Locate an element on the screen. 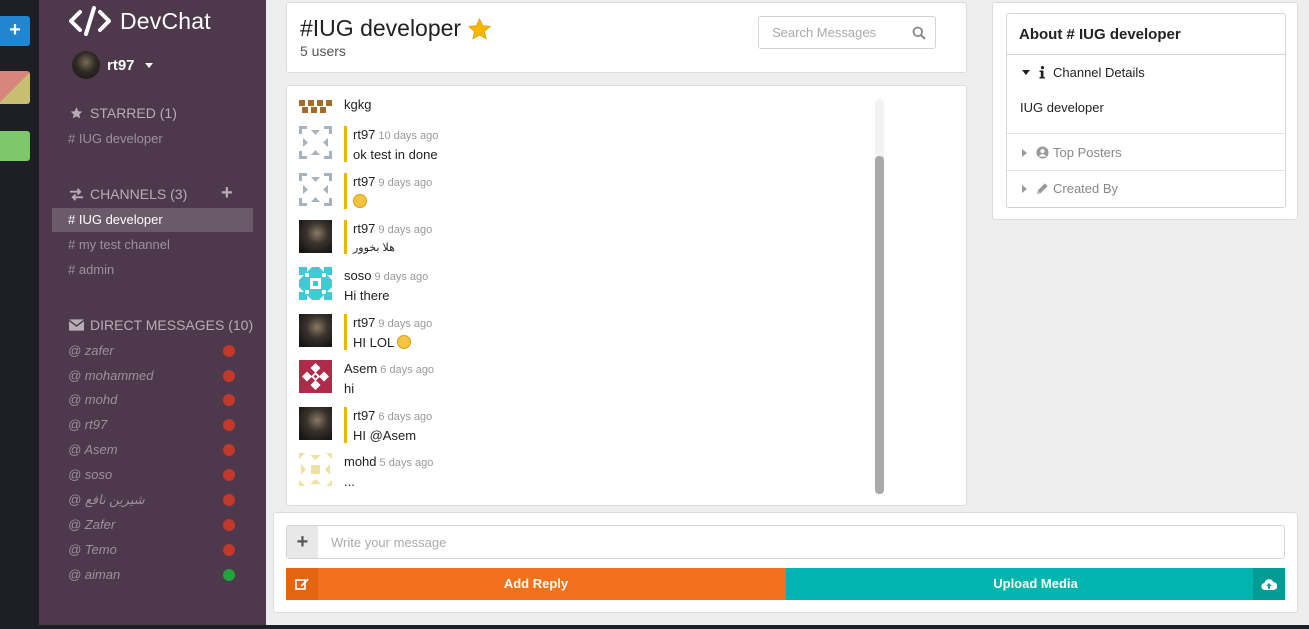 The width and height of the screenshot is (1309, 629). upload-media-button: Upload Media is located at coordinates (1035, 584).